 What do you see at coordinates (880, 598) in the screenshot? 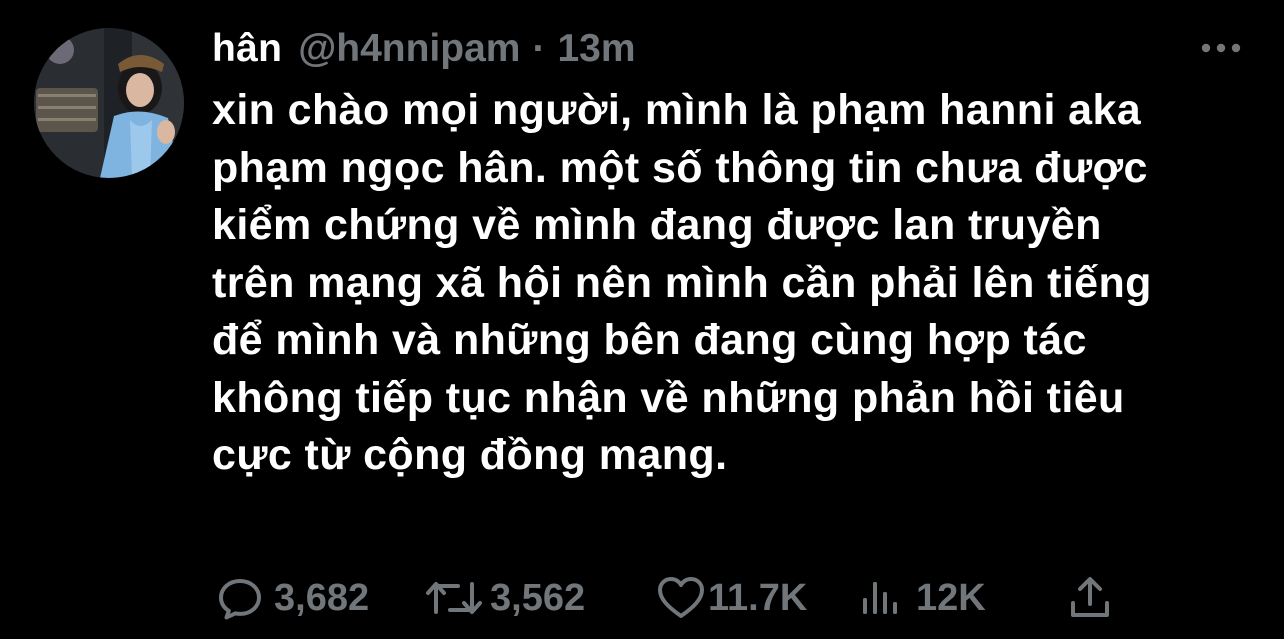
I see `views-icon` at bounding box center [880, 598].